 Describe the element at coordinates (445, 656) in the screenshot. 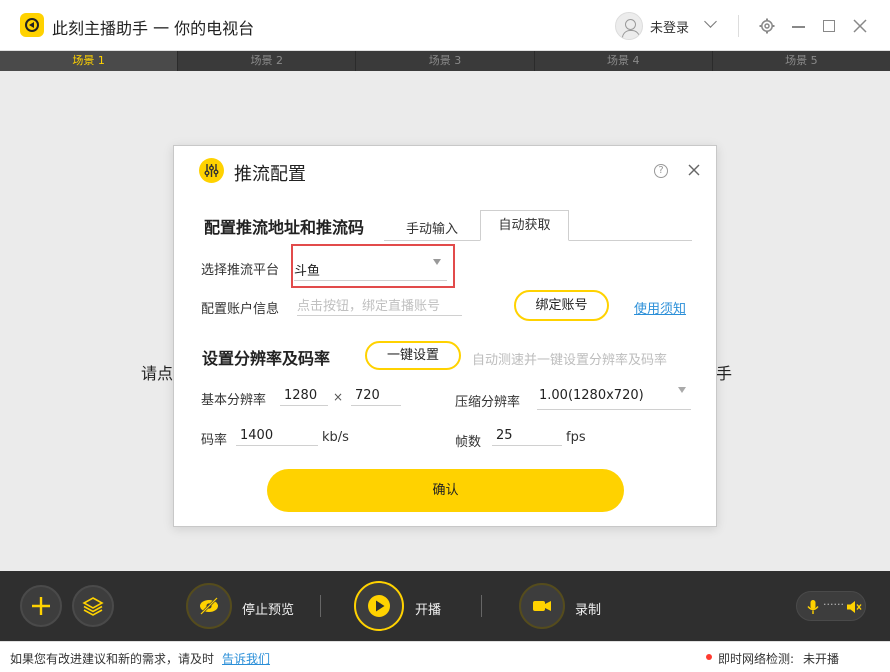

I see `status-bar: 如果您有改进建议和新的需求，请及时 告诉我们 即时网络检测: 未开播` at that location.